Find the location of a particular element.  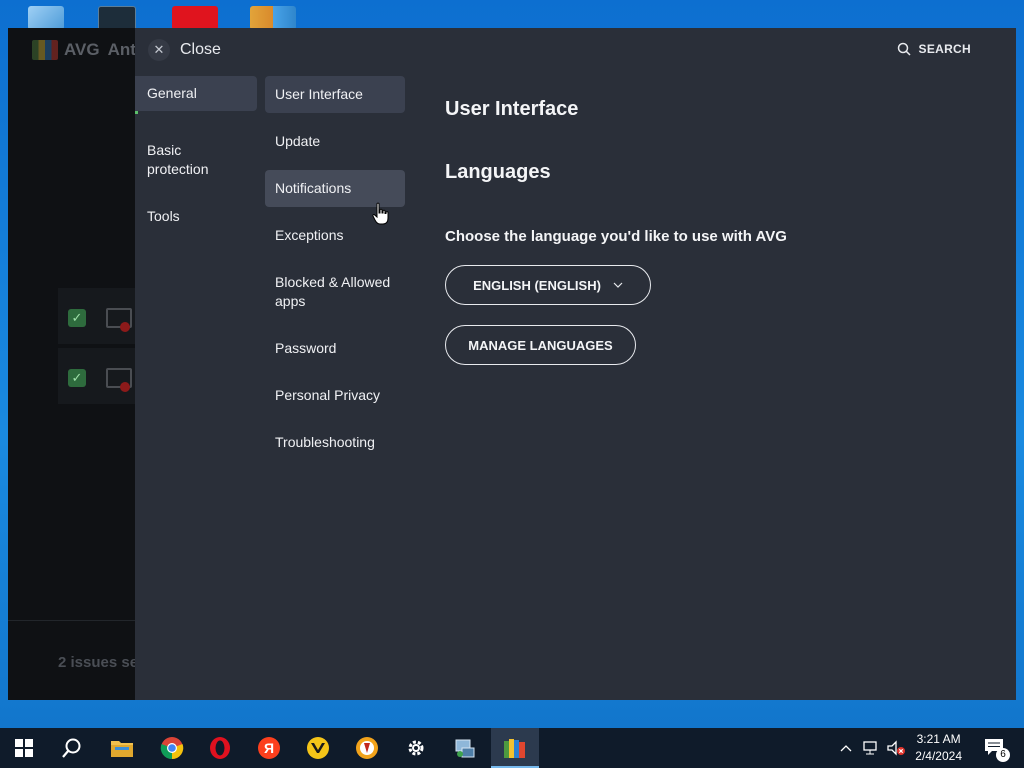

network-icon is located at coordinates (871, 748).